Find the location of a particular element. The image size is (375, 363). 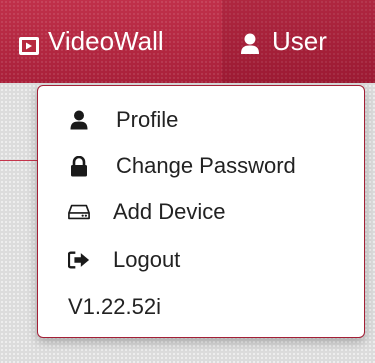

divider is located at coordinates (20, 160).